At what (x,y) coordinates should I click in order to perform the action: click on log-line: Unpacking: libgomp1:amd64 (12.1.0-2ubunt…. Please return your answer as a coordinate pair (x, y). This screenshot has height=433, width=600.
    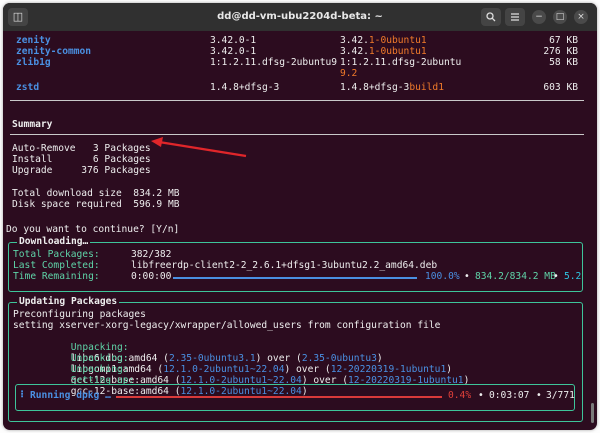
    Looking at the image, I should click on (300, 359).